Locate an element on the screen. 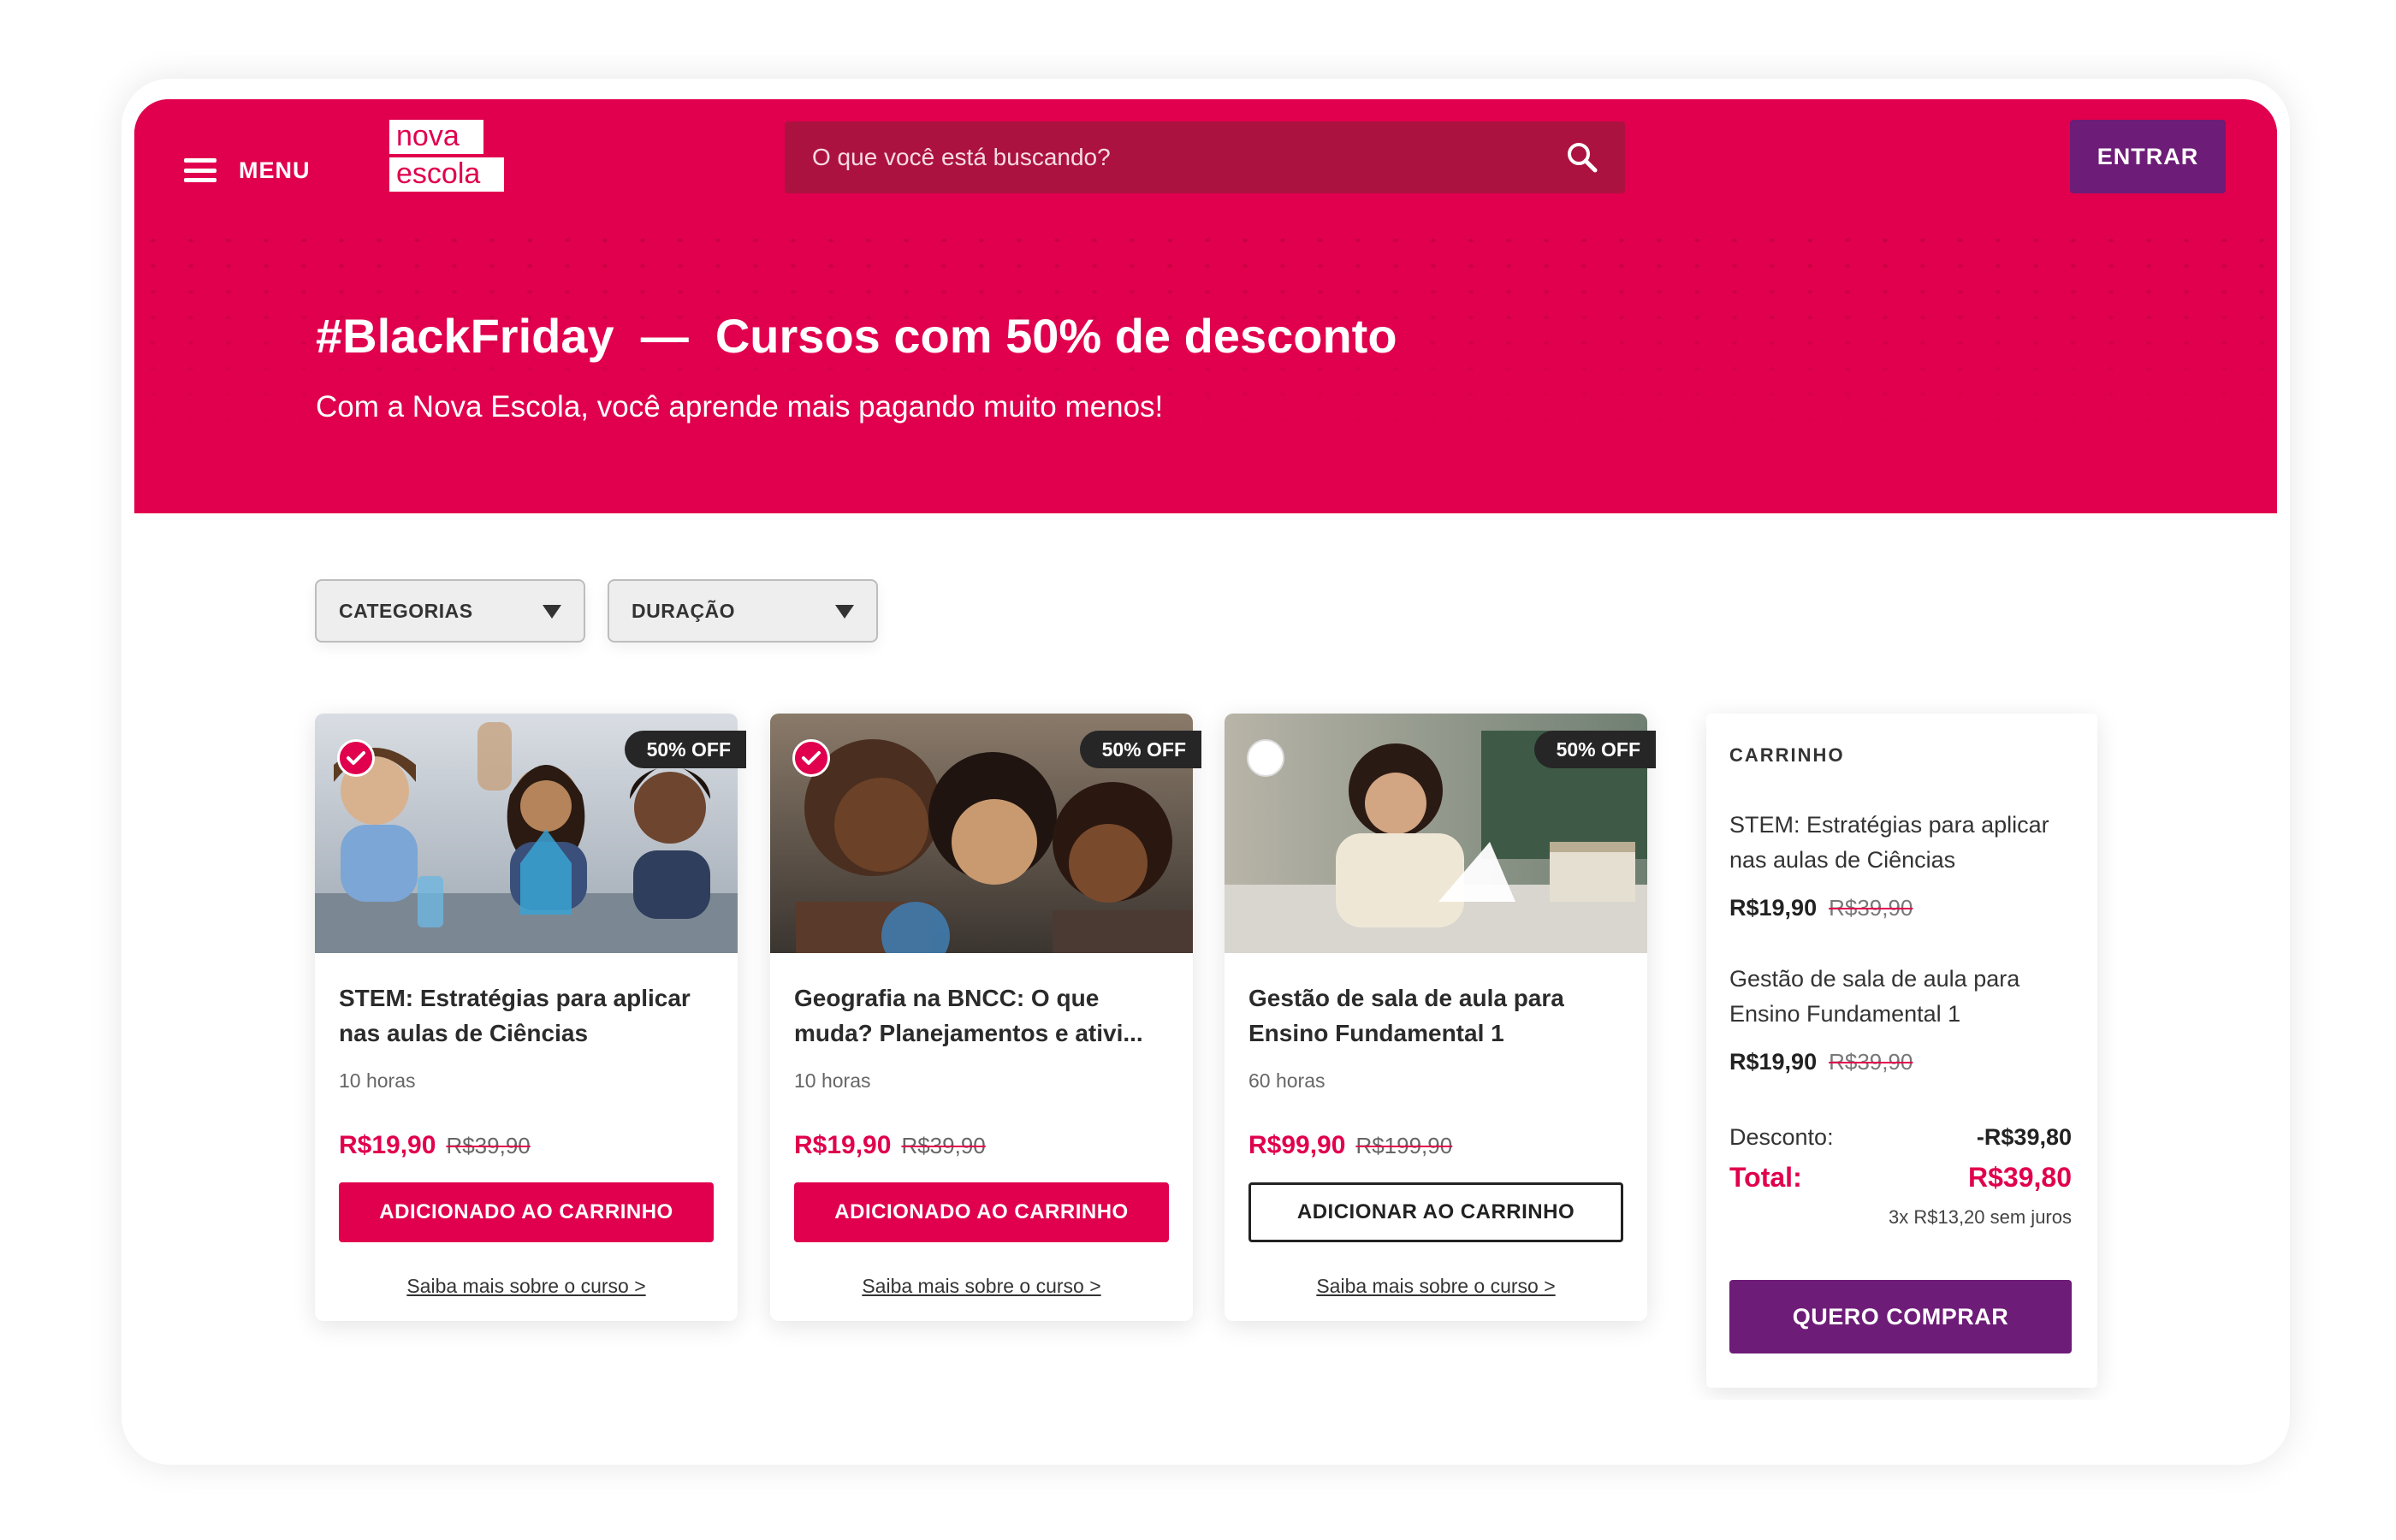 The width and height of the screenshot is (2396, 1540). search-bar is located at coordinates (1205, 157).